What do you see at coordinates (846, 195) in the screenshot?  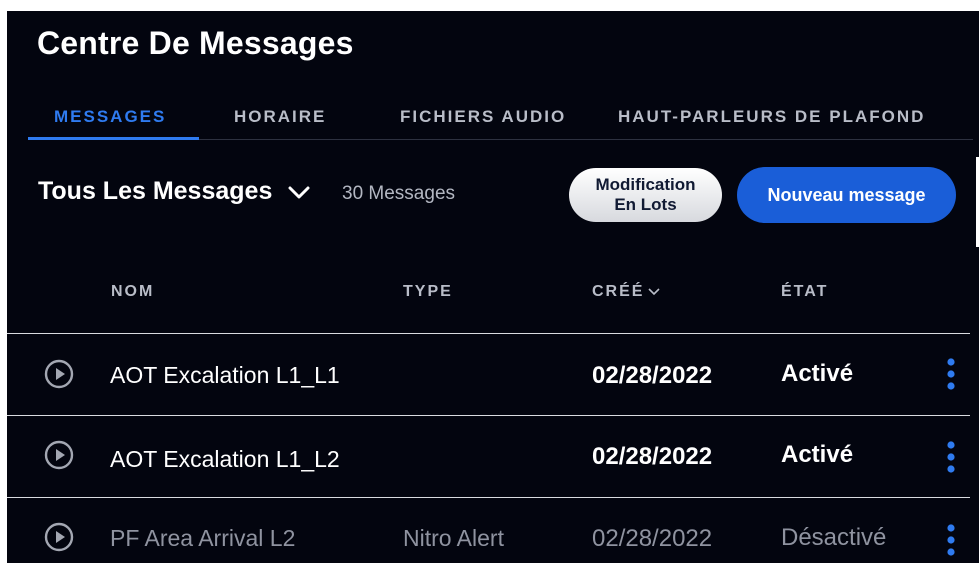 I see `new-message-button: Nouveau message` at bounding box center [846, 195].